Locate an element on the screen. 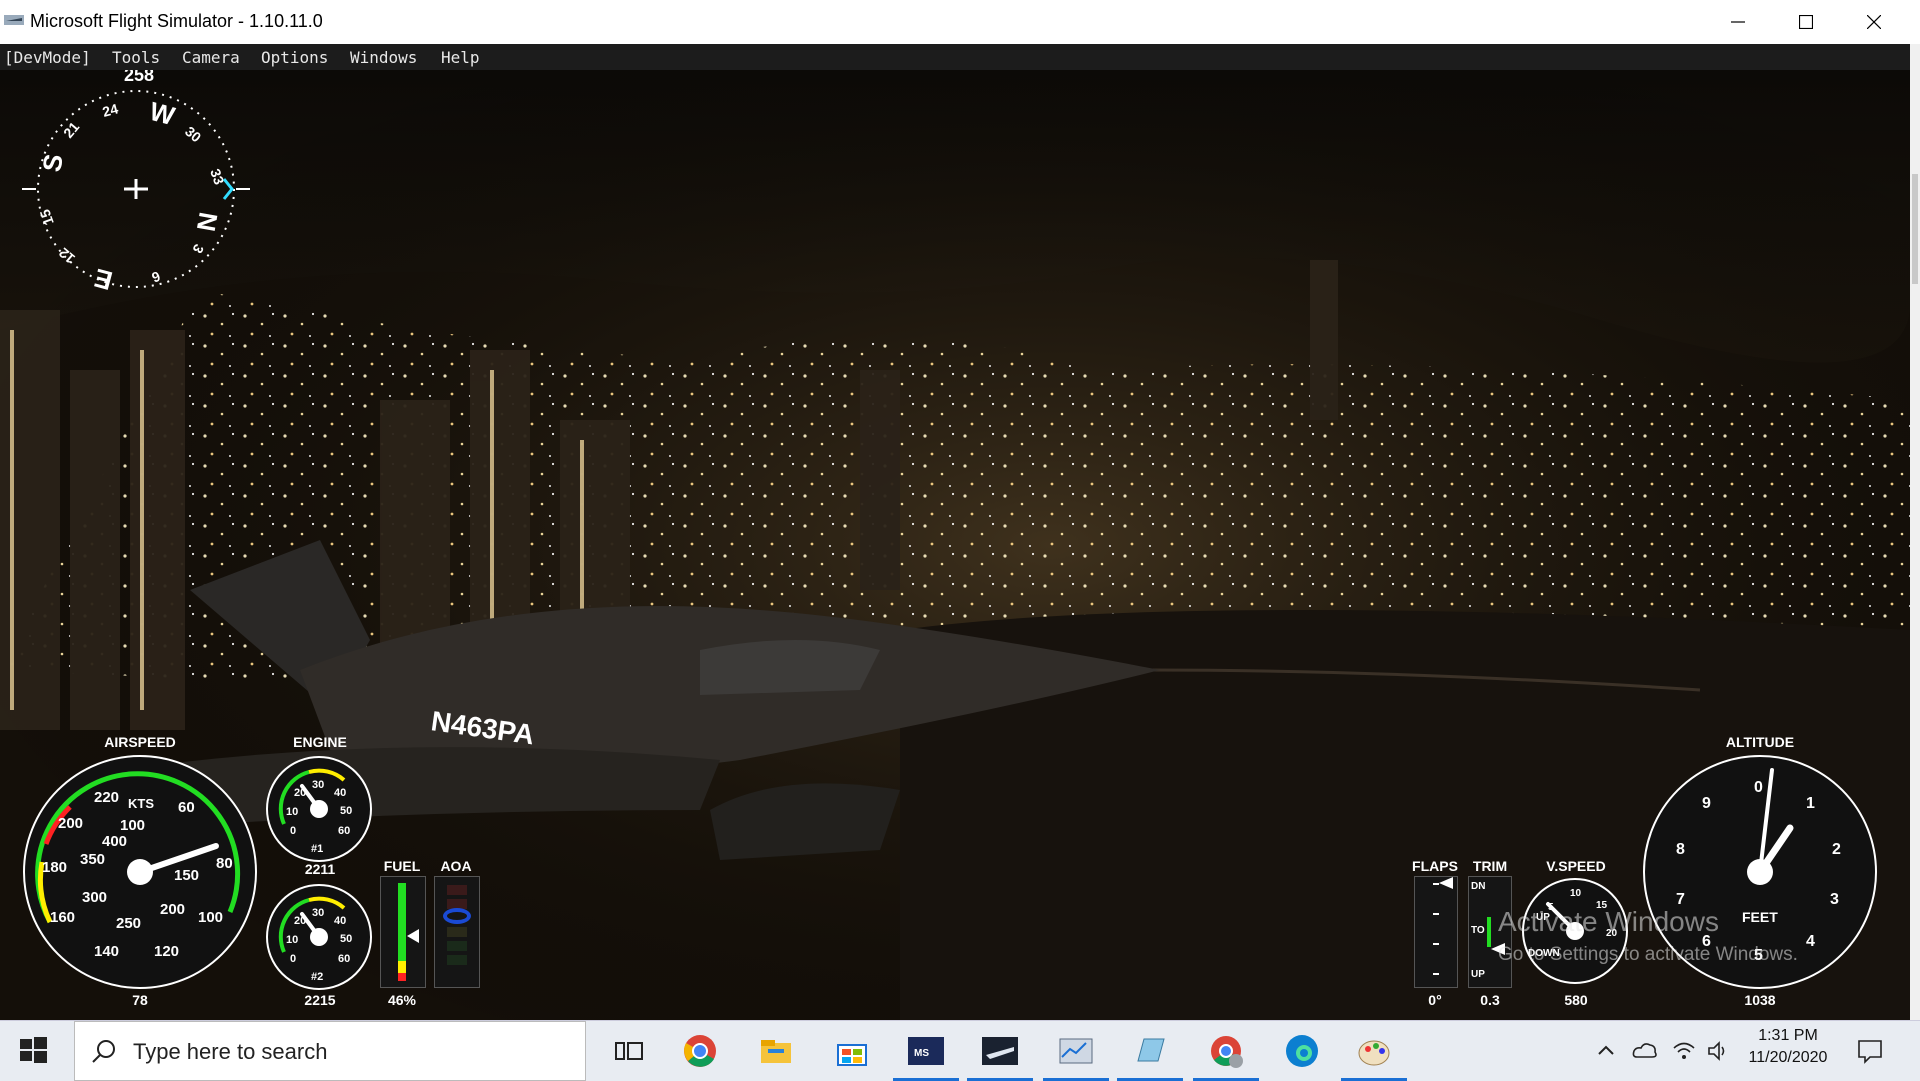  minimize-icon is located at coordinates (1738, 22).